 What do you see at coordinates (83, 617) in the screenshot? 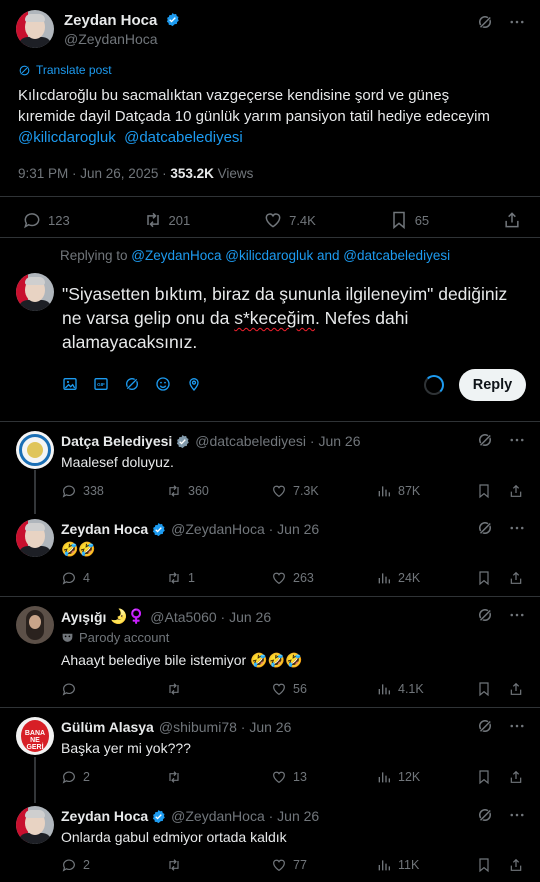
I see `reply-author-name: Ayışığı` at bounding box center [83, 617].